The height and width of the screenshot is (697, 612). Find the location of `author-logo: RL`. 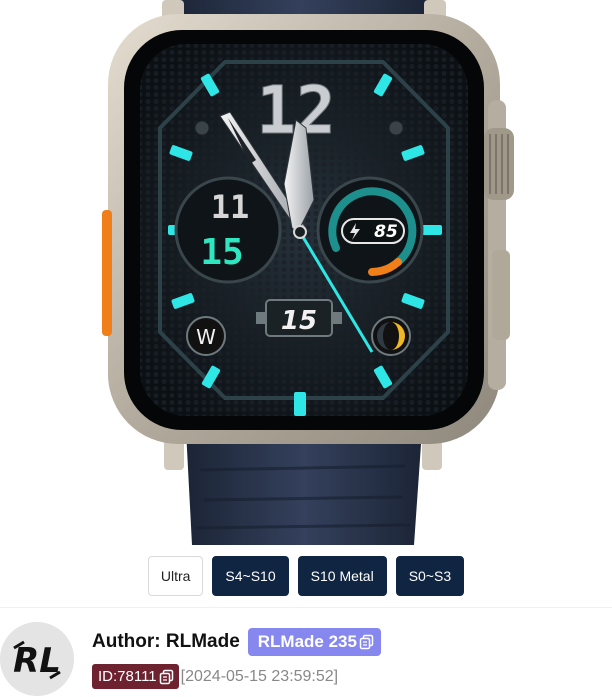

author-logo: RL is located at coordinates (37, 659).